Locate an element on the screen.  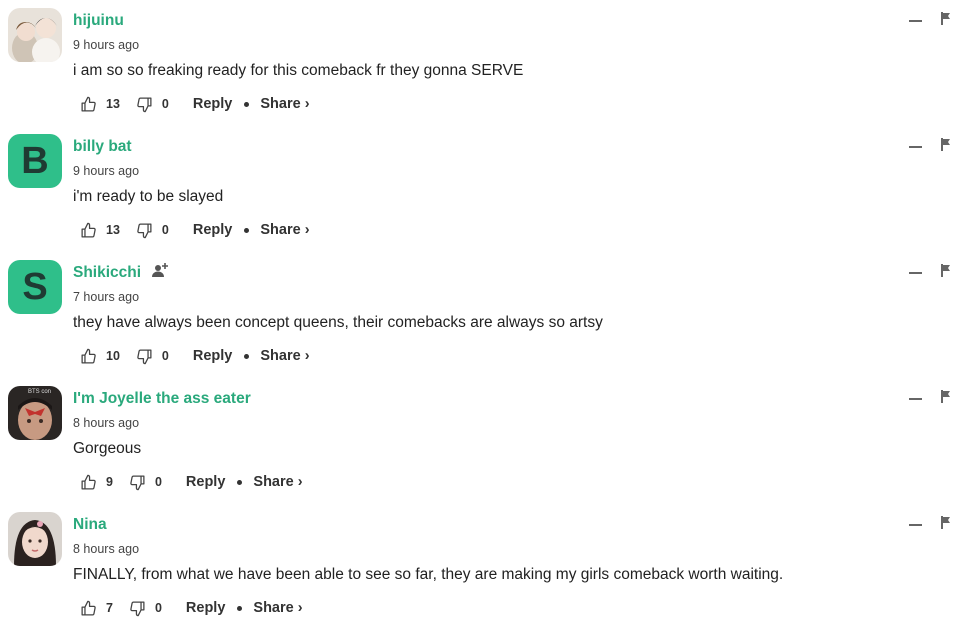
comment-text: Gorgeous is located at coordinates (107, 448).